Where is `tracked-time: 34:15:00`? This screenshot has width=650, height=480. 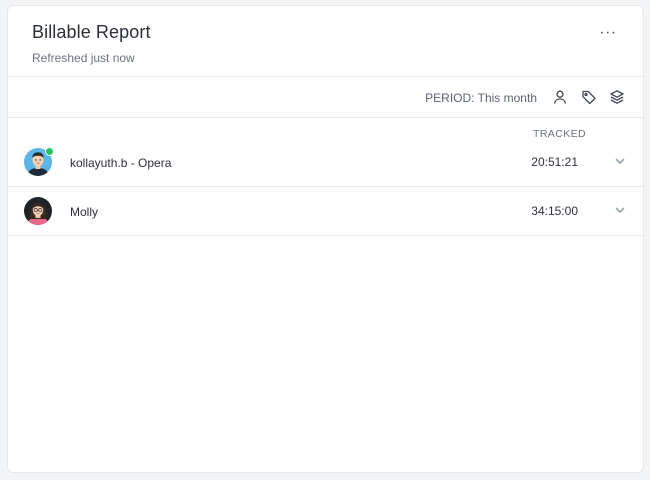 tracked-time: 34:15:00 is located at coordinates (554, 211).